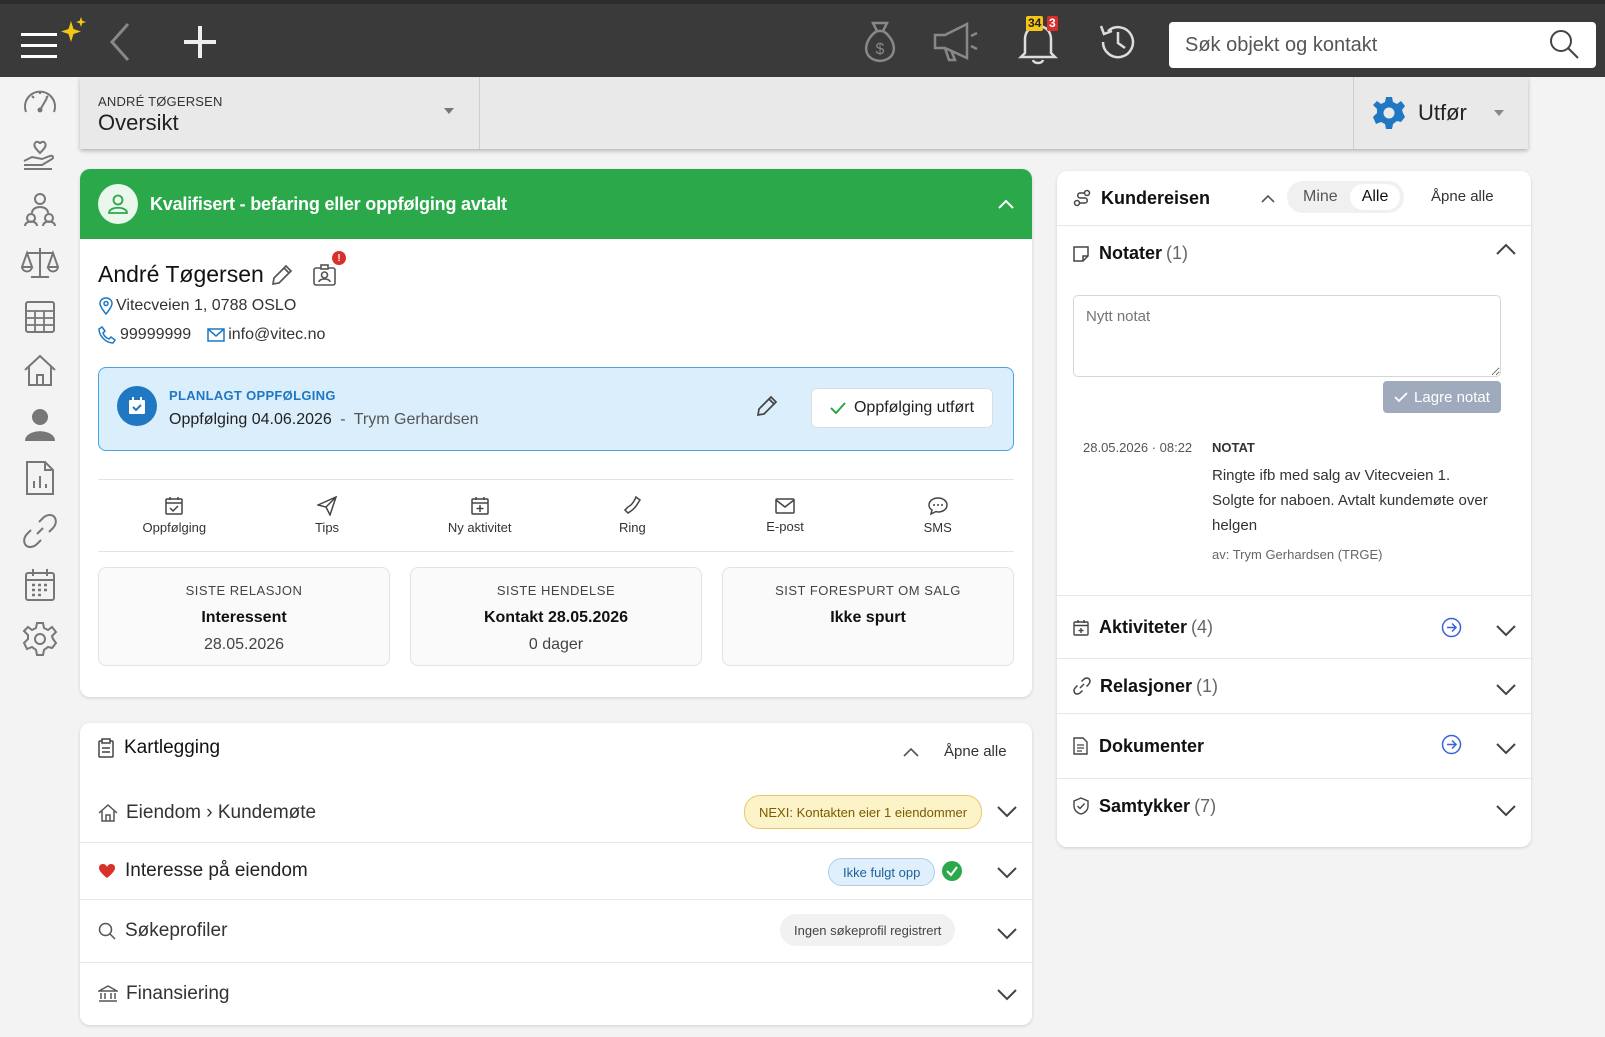  What do you see at coordinates (556, 870) in the screenshot?
I see `kartlegging-row-interest: Interesse på eiendom Ikke fulgt opp` at bounding box center [556, 870].